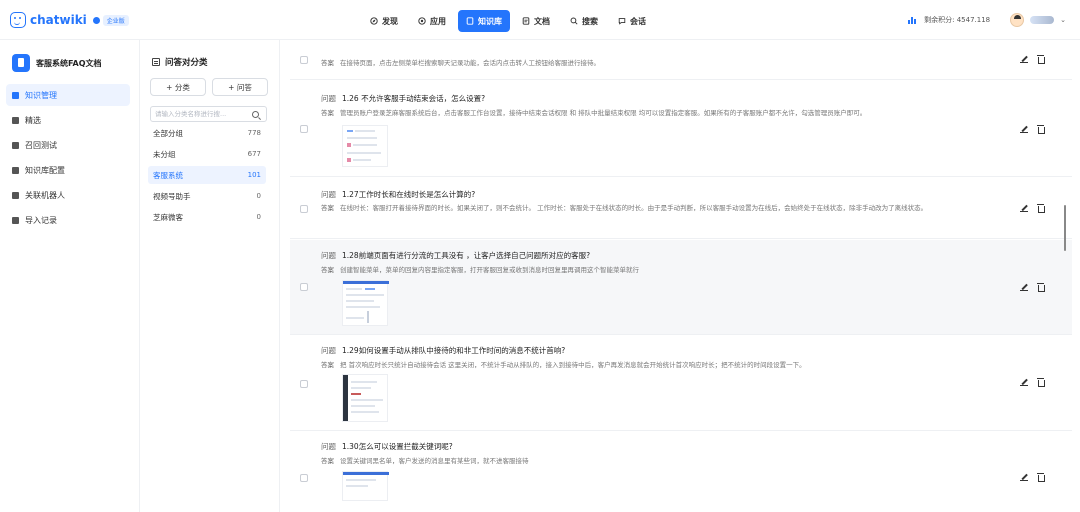  I want to click on nav-discover: 发现, so click(384, 21).